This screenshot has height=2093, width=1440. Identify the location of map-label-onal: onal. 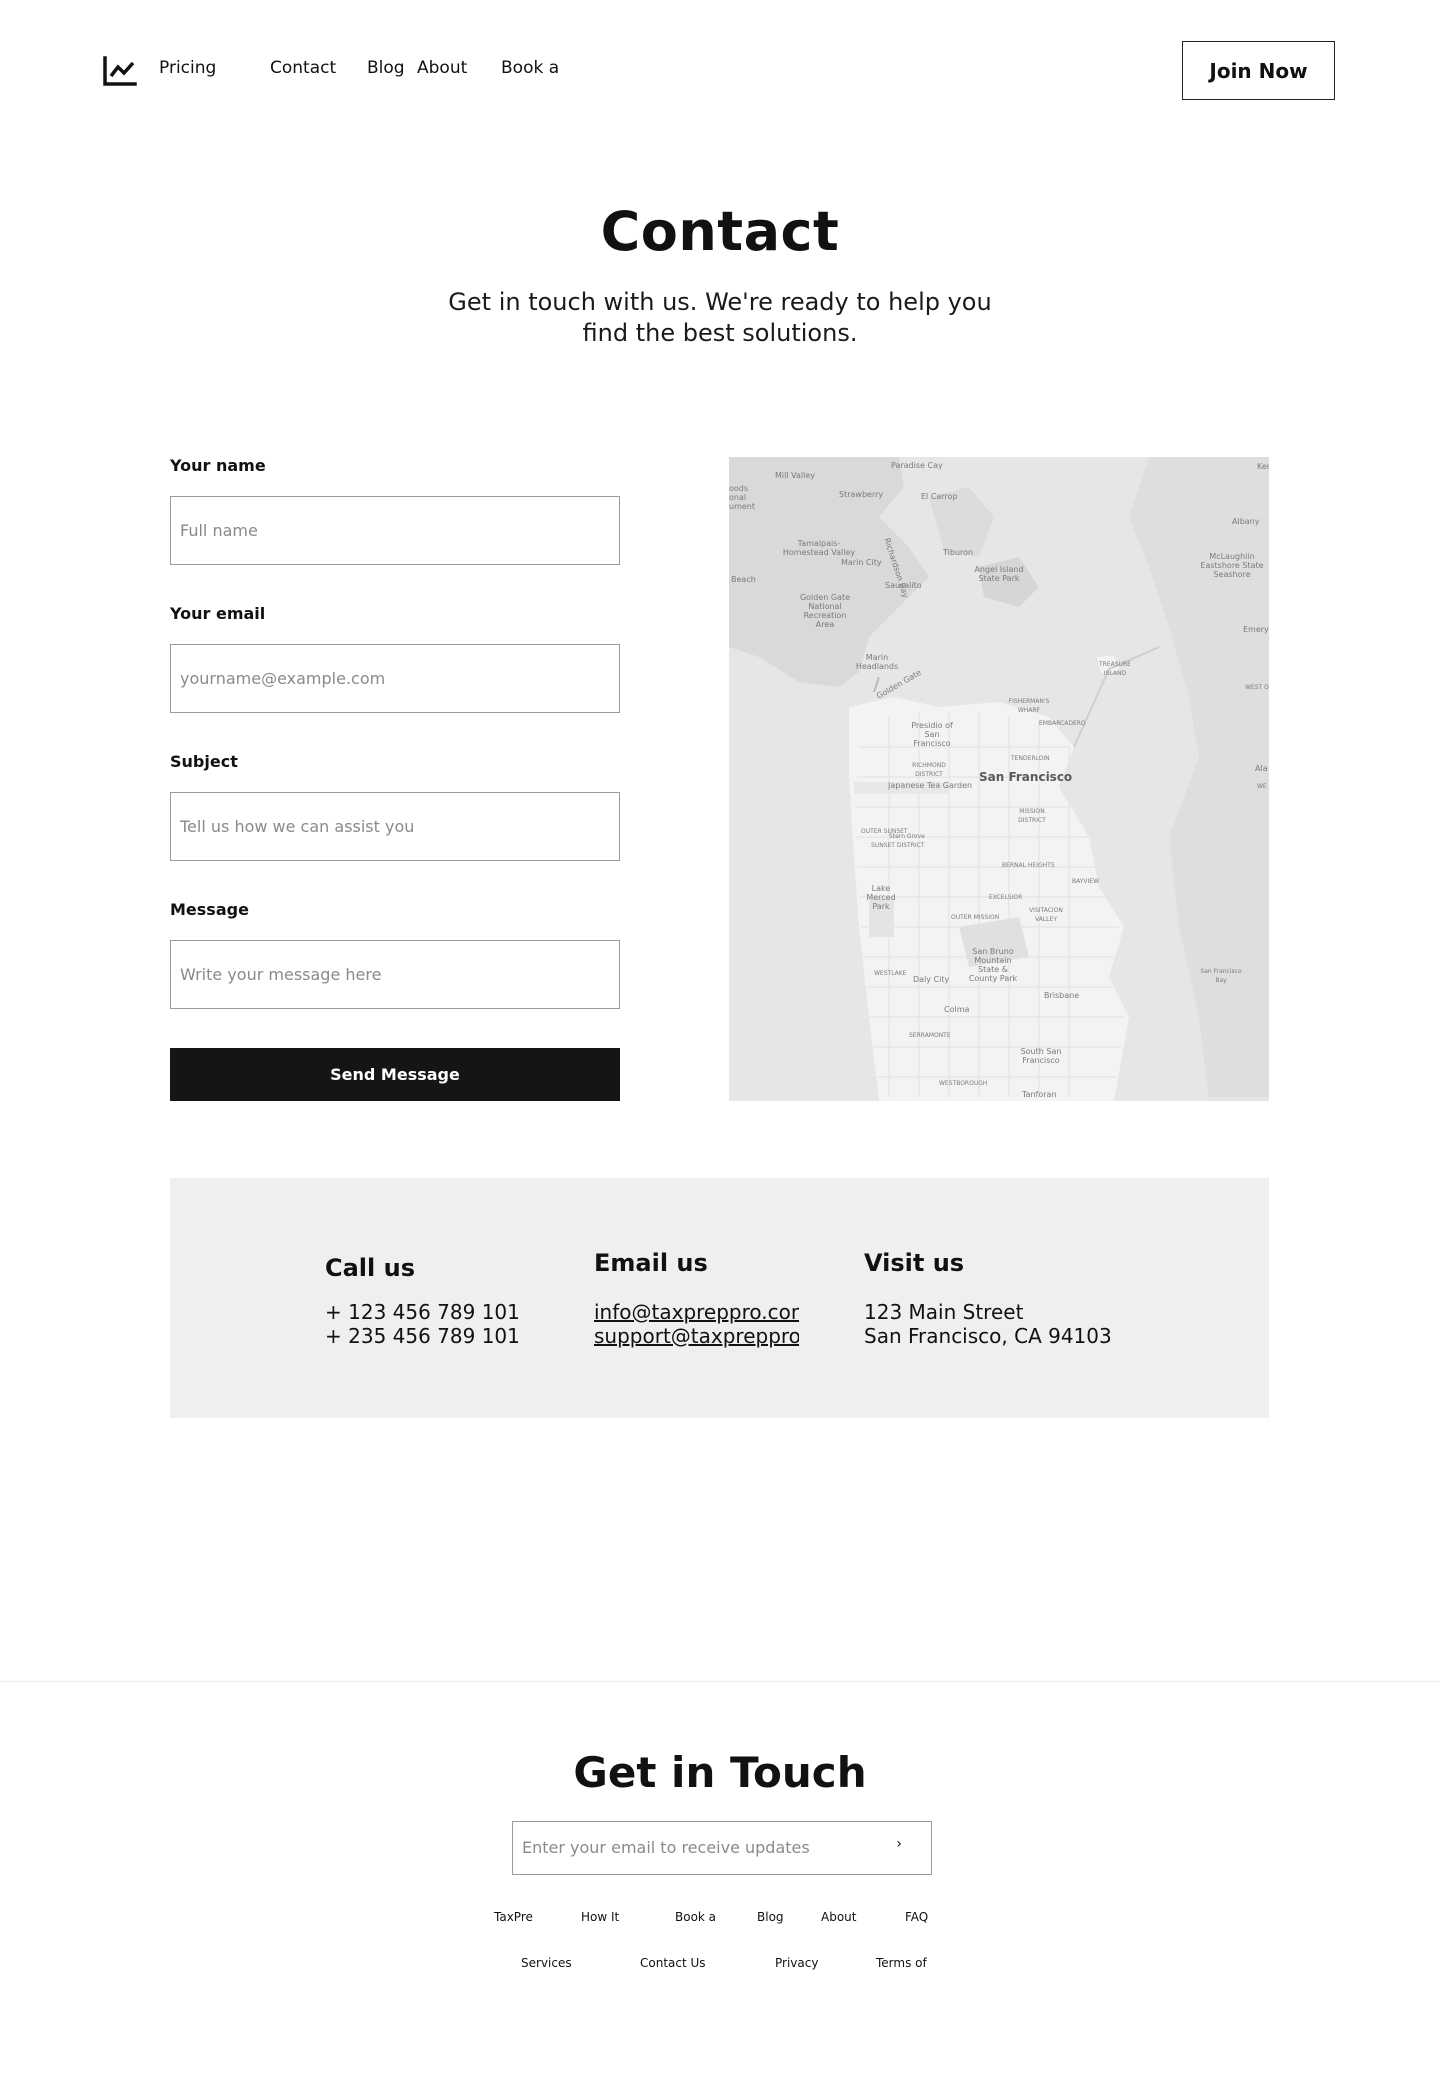
(738, 497).